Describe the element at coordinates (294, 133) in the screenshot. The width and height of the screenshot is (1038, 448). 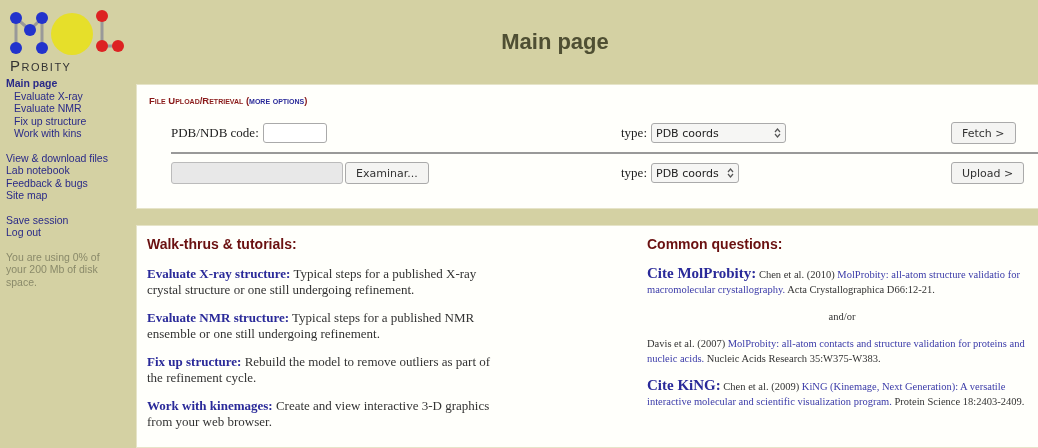
I see `code-input` at that location.